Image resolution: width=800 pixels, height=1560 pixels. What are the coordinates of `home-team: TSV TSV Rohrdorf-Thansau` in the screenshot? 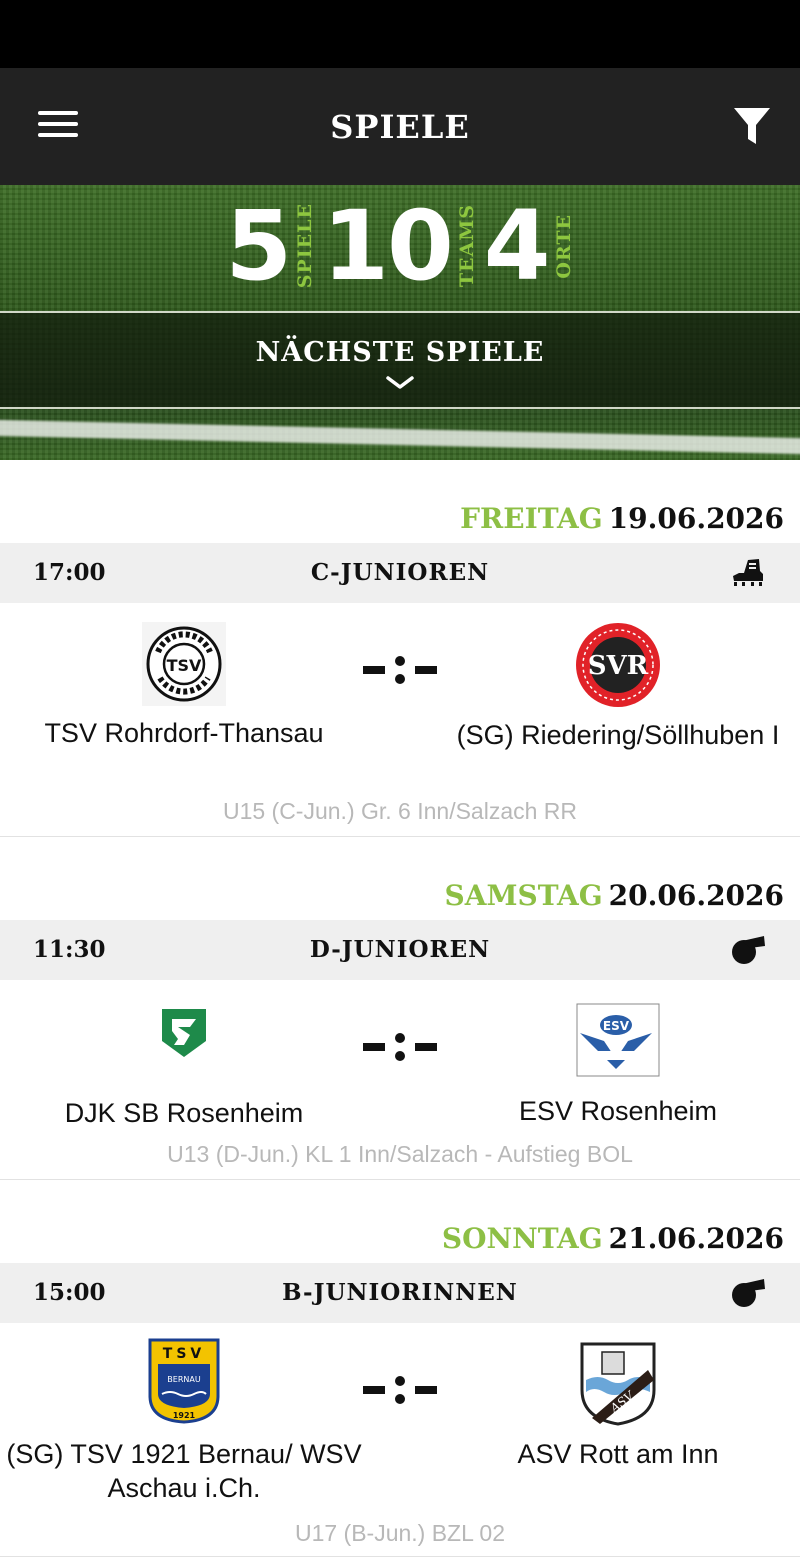 It's located at (187, 702).